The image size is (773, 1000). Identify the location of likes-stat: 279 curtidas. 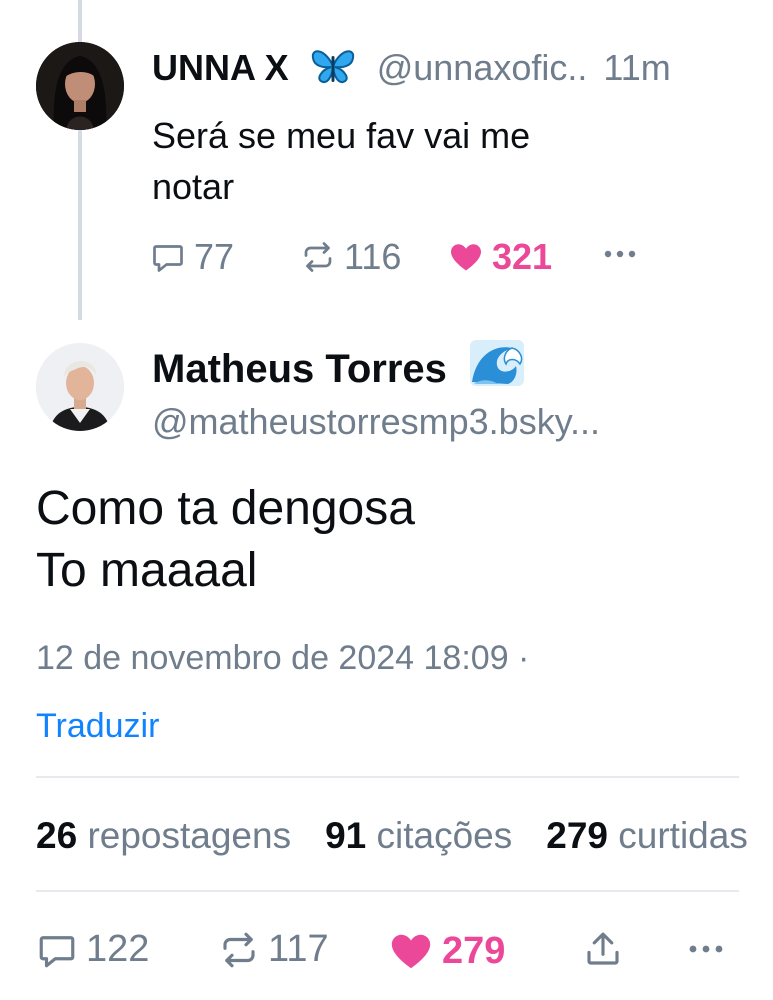
(647, 835).